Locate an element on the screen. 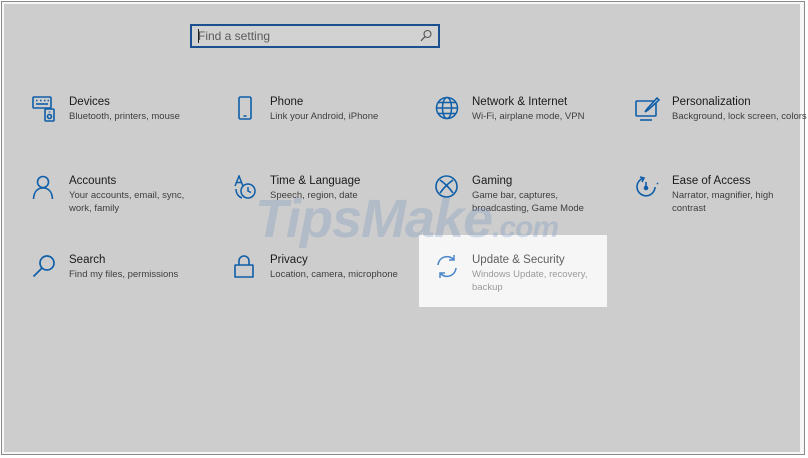 The image size is (808, 458). tile-description: Wi-Fi, airplane mode, VPN is located at coordinates (528, 116).